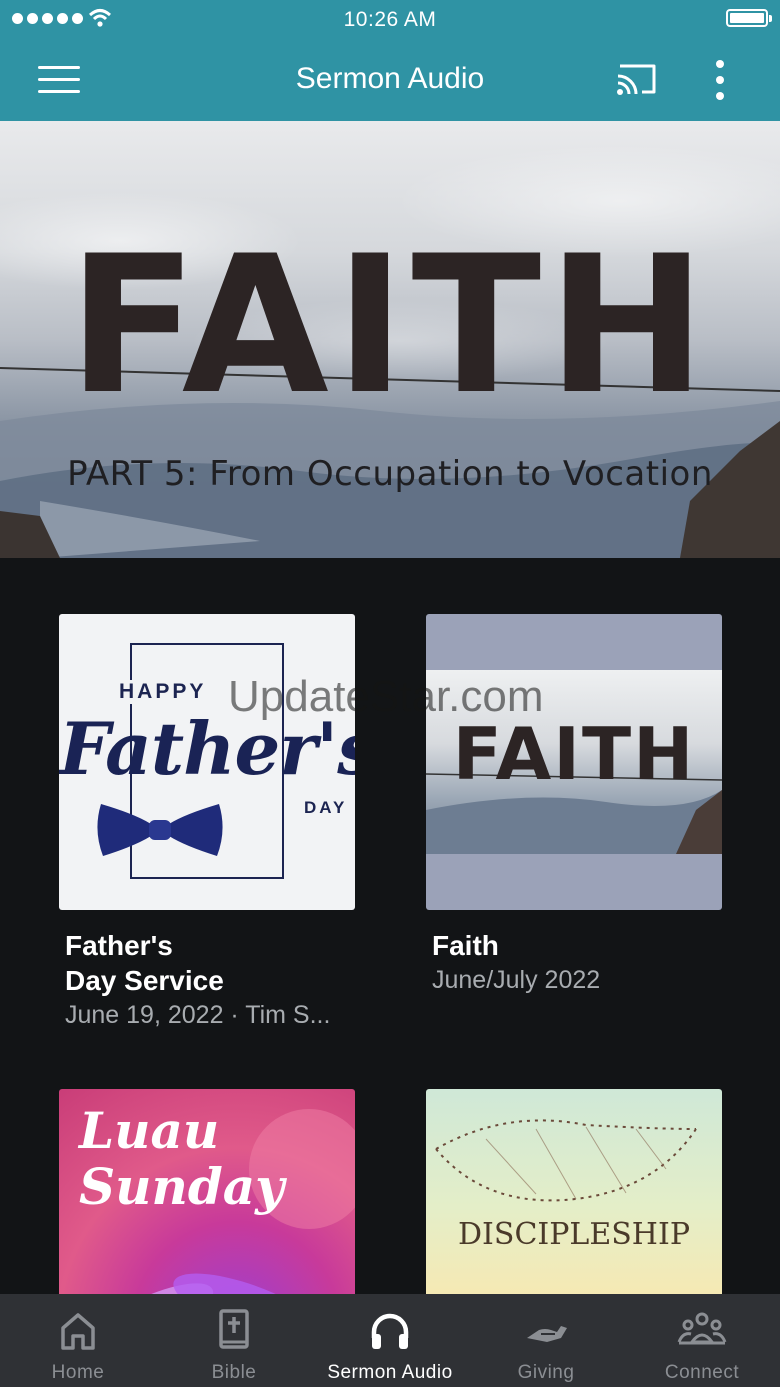 This screenshot has width=780, height=1387. Describe the element at coordinates (637, 79) in the screenshot. I see `cast-icon` at that location.